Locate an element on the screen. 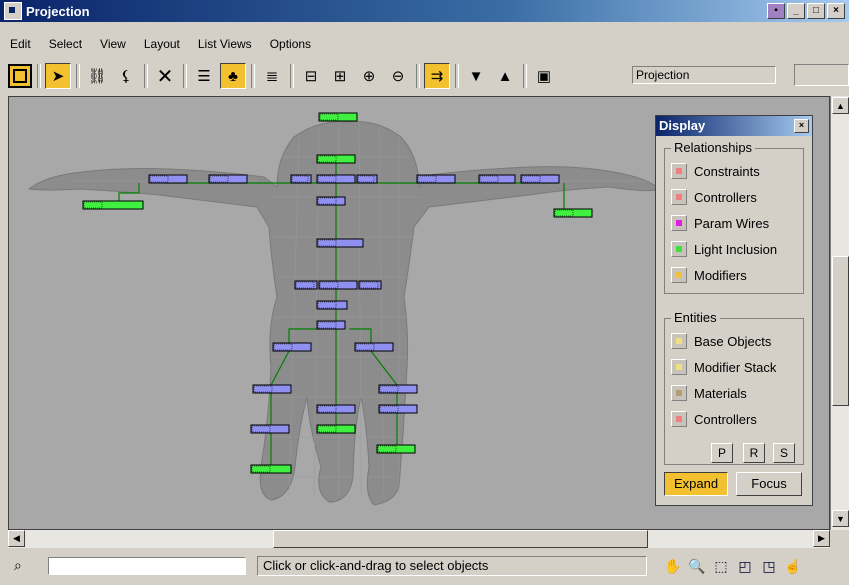 The image size is (849, 585). bookmark-field is located at coordinates (821, 75).